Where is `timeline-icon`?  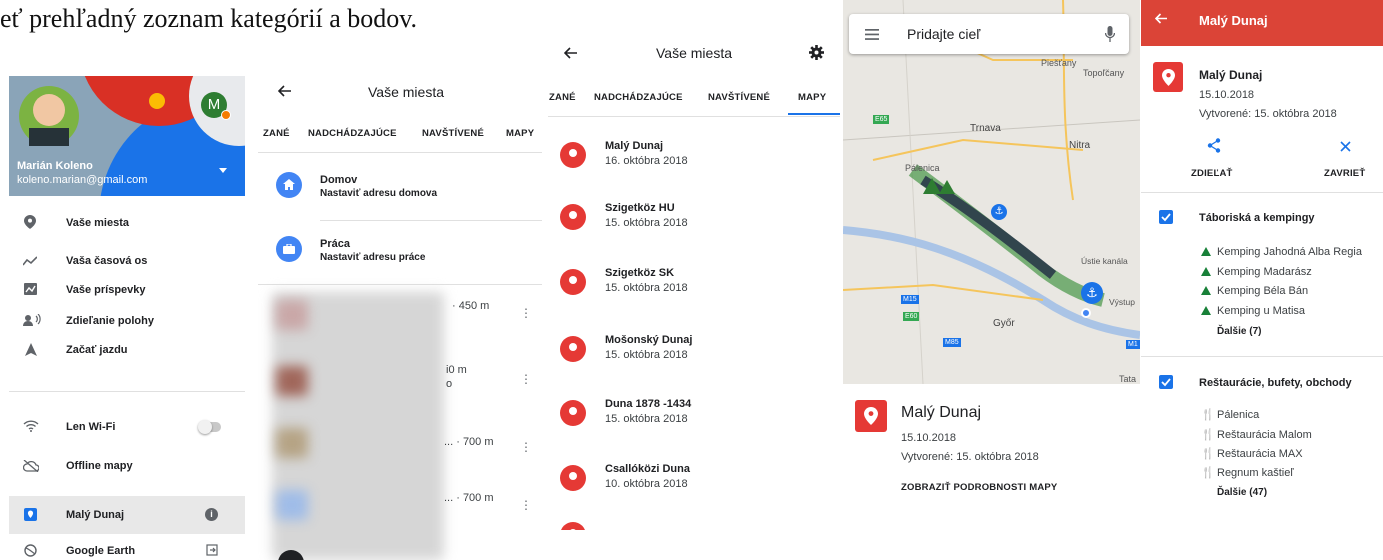 timeline-icon is located at coordinates (30, 261).